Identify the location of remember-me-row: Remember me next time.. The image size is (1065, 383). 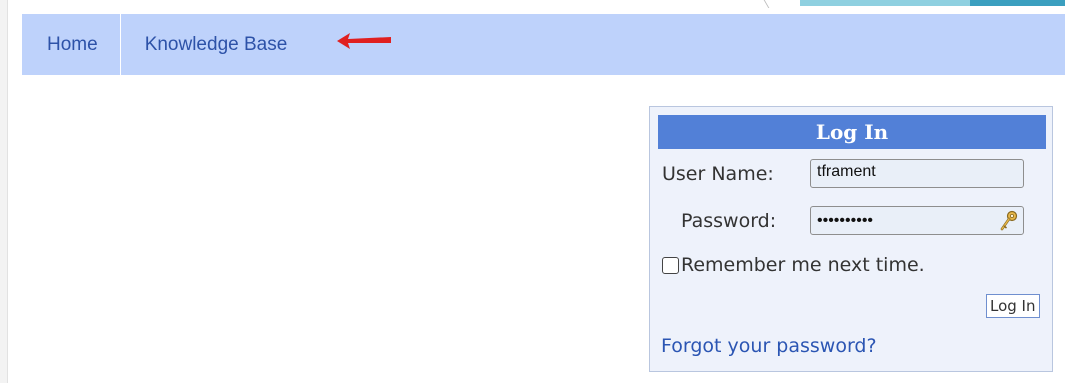
(793, 265).